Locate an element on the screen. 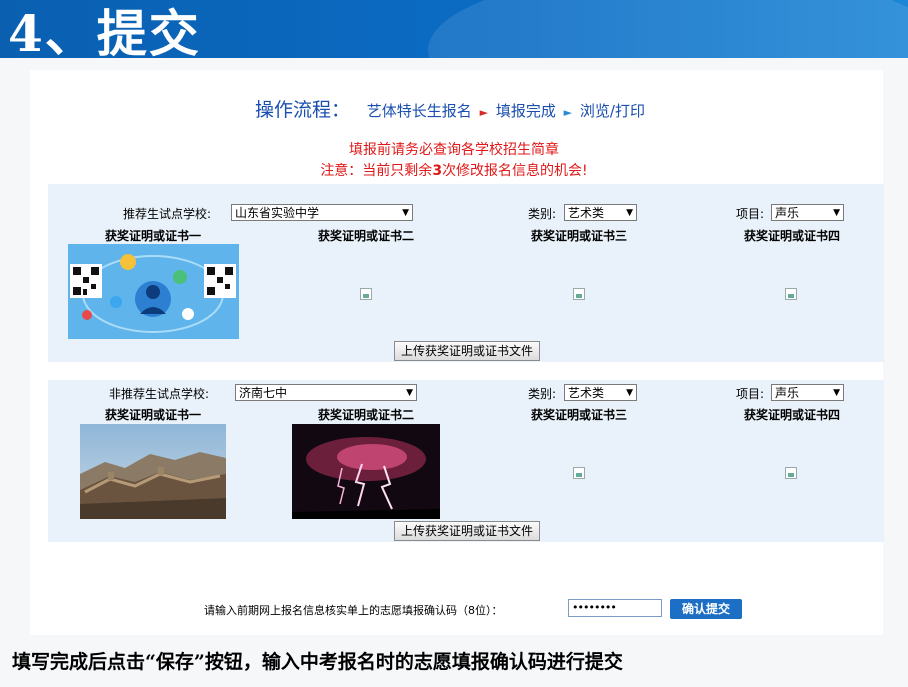  nonrecommended-school-select: 济南七中 ▼ is located at coordinates (326, 392).